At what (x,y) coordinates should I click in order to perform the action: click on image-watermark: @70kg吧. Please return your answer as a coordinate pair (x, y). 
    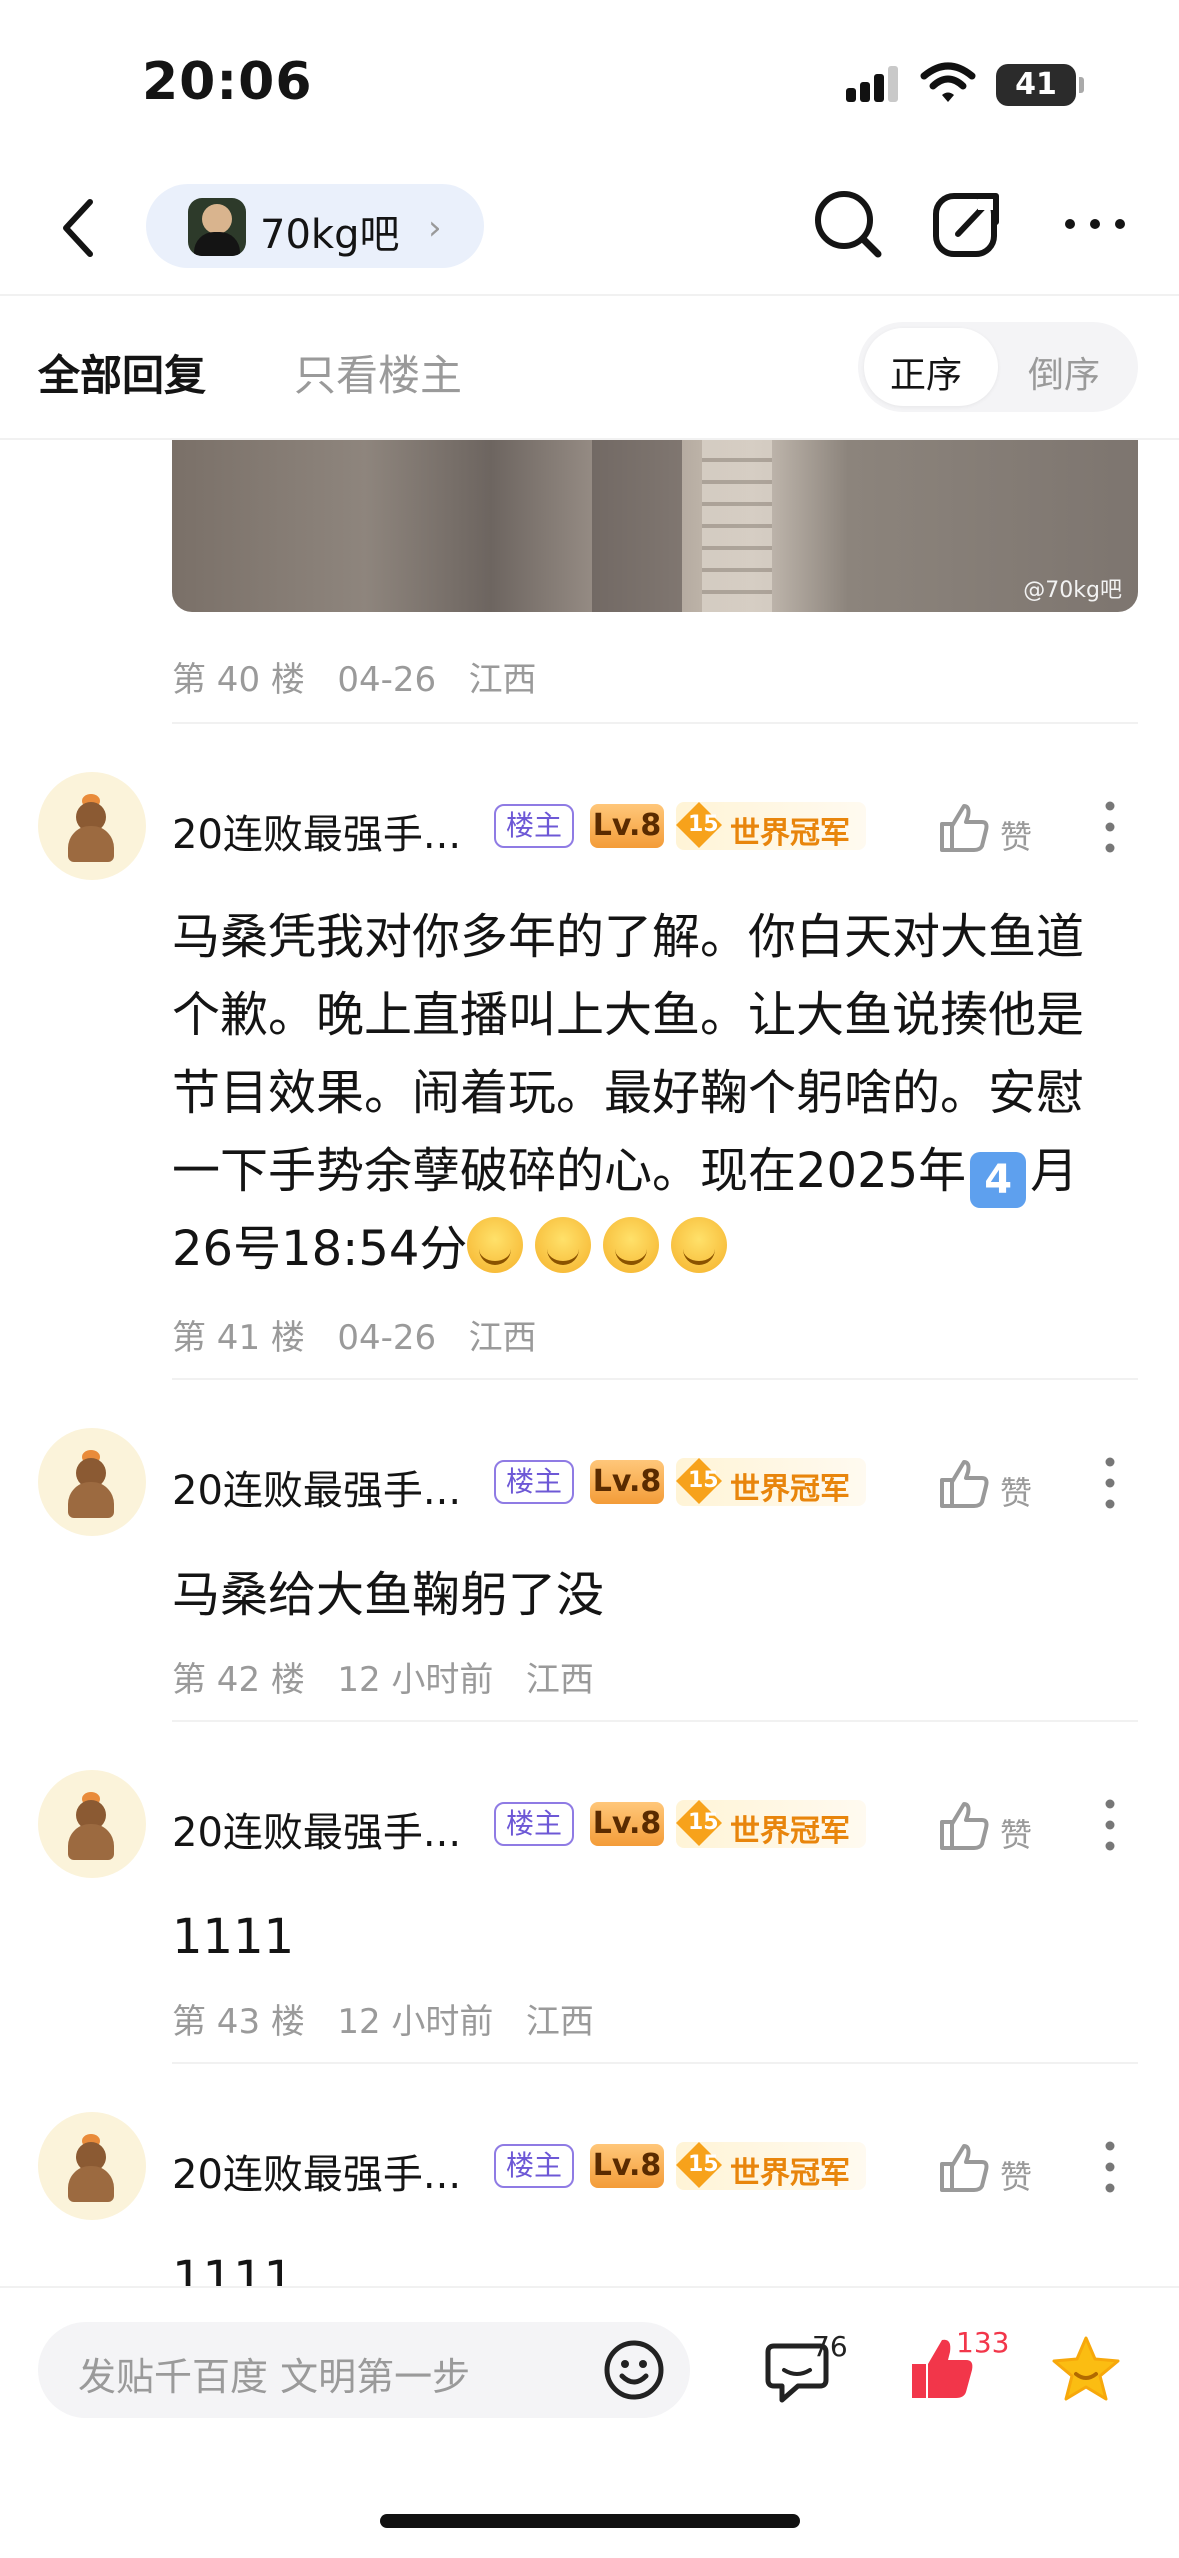
    Looking at the image, I should click on (1072, 590).